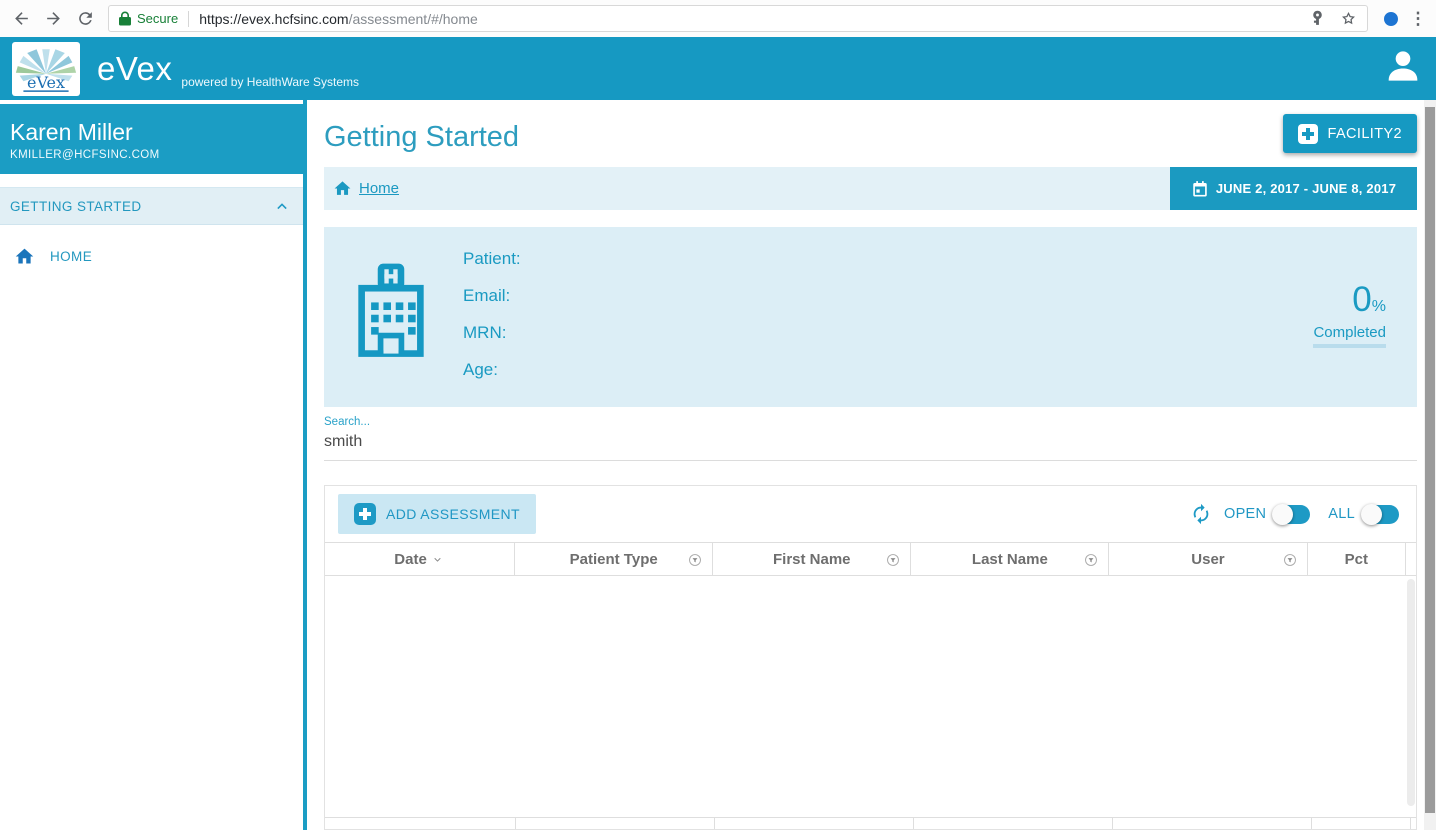 Image resolution: width=1436 pixels, height=830 pixels. I want to click on table-scrollbar, so click(1411, 696).